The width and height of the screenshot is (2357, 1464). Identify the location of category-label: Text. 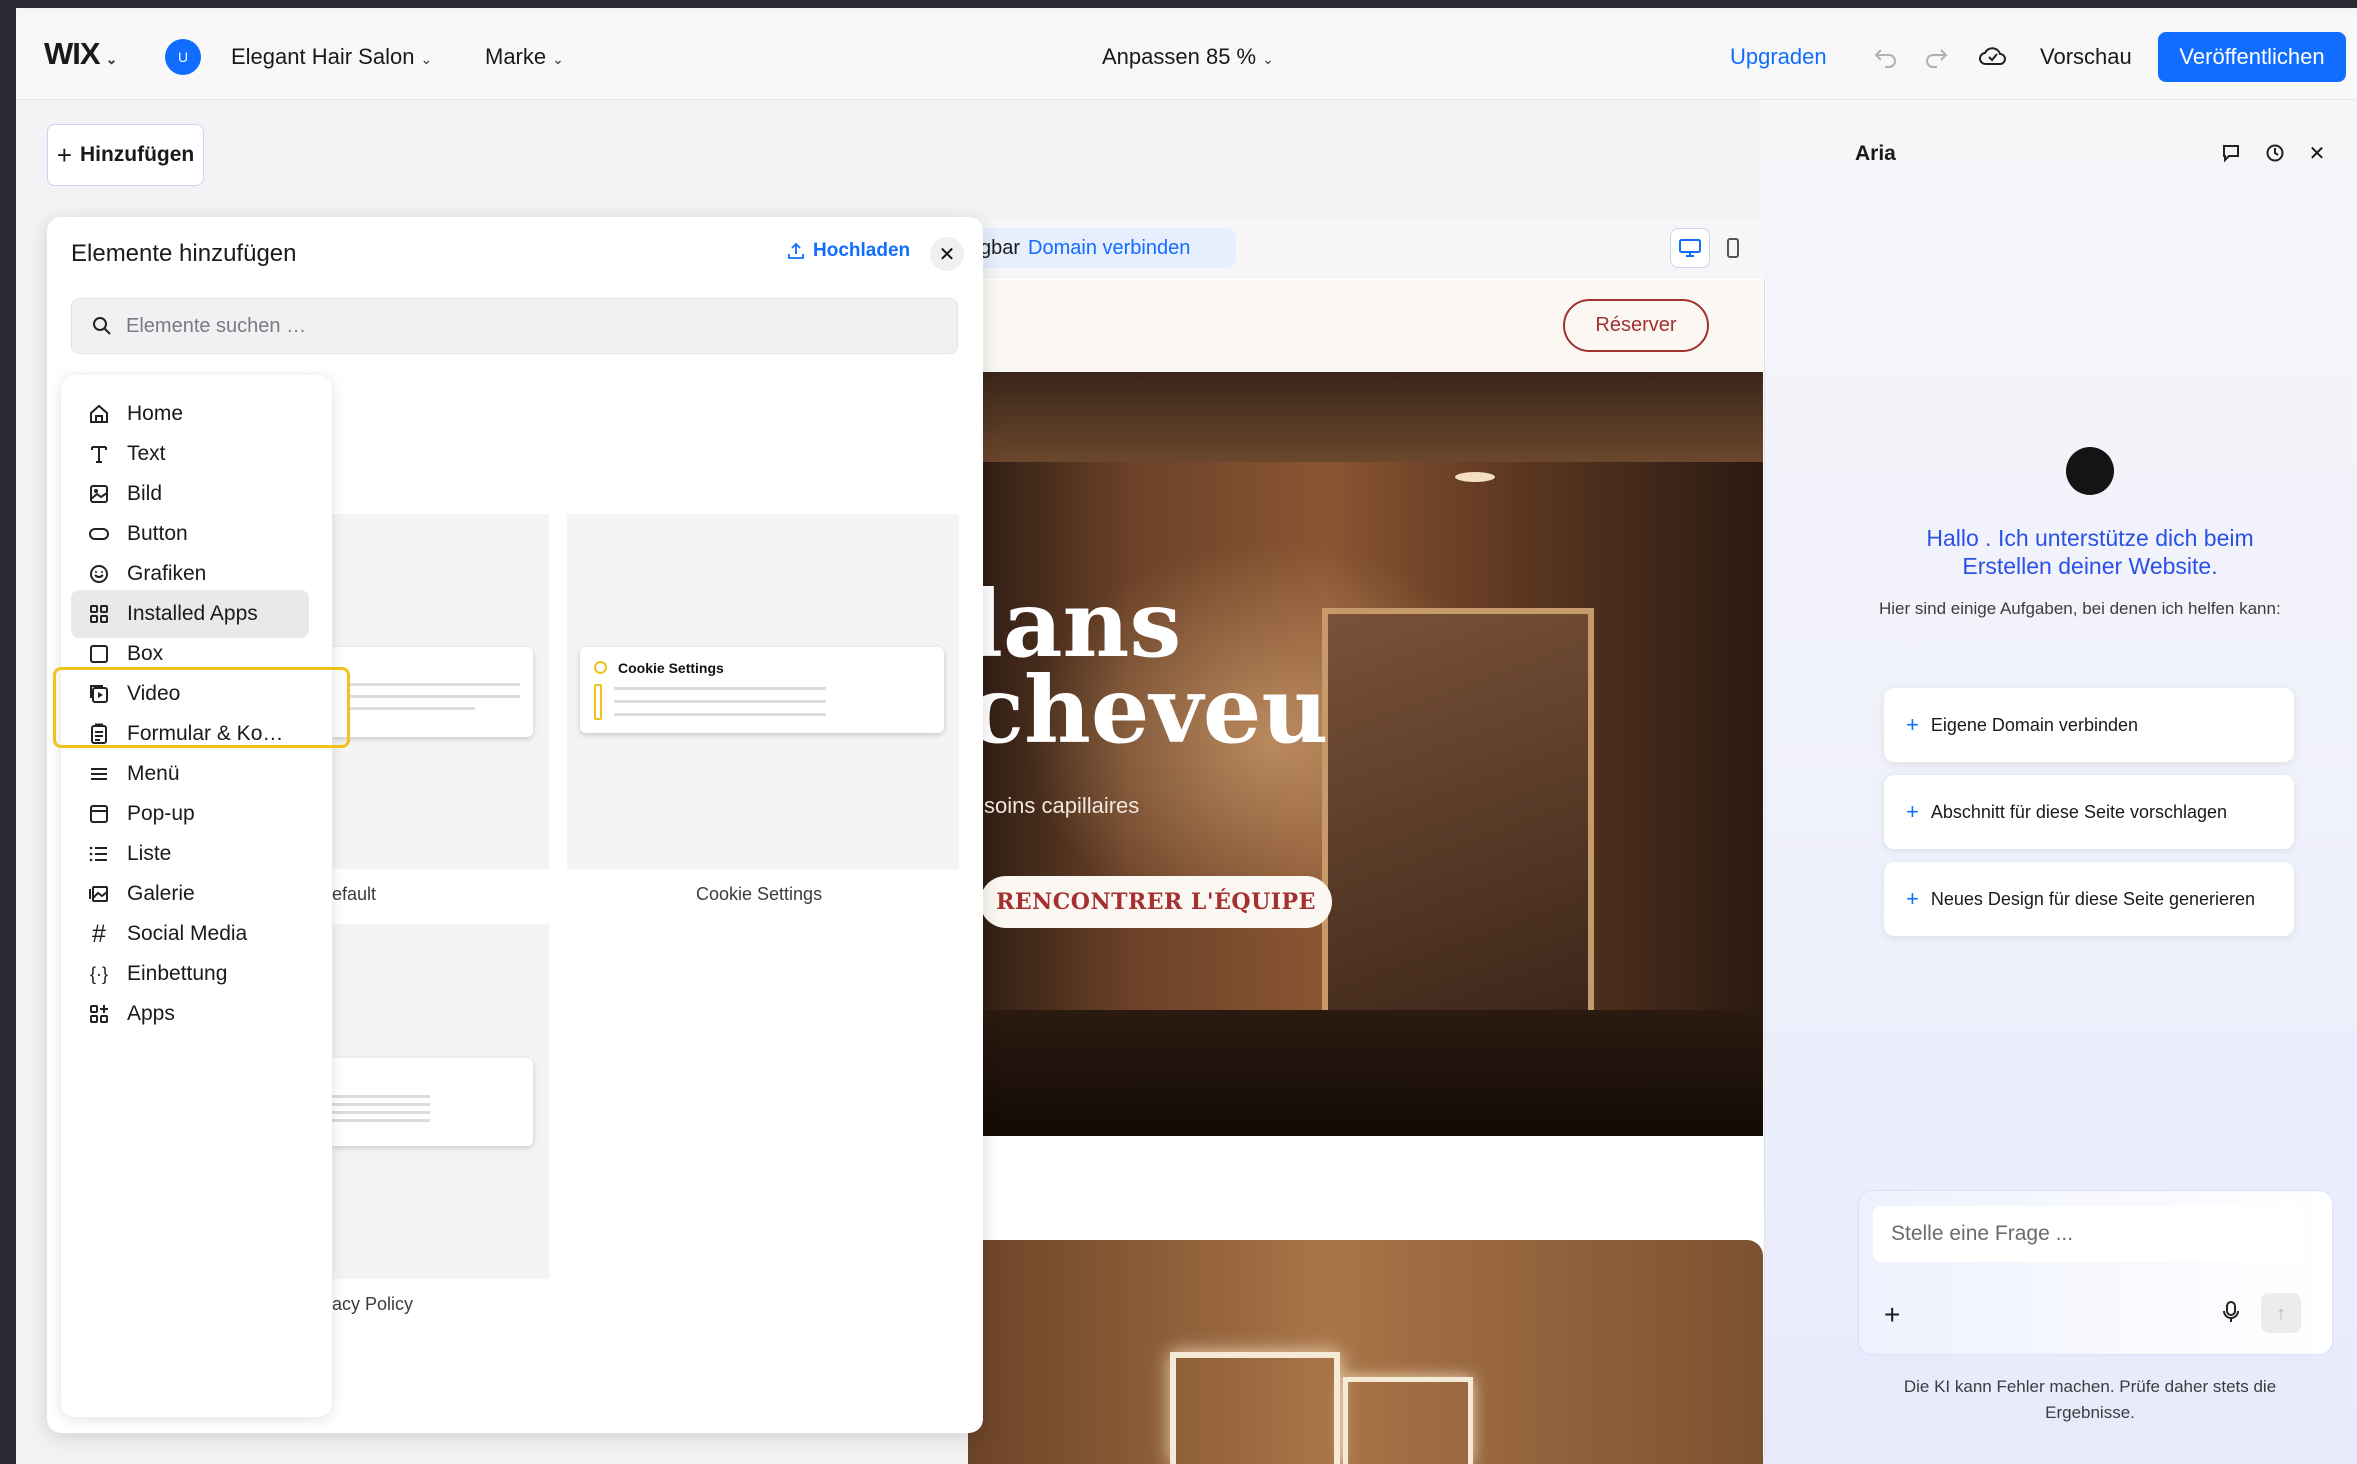
(146, 453).